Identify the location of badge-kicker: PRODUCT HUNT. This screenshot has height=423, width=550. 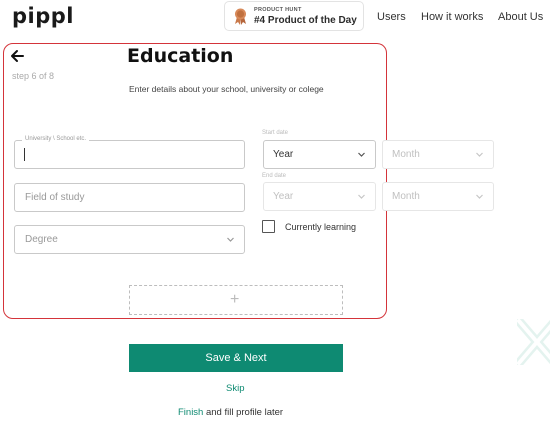
(278, 10).